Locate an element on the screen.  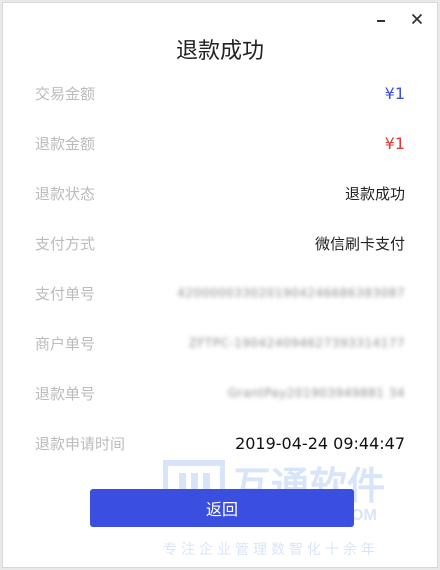
payment-number-label: 支付单号 is located at coordinates (65, 293).